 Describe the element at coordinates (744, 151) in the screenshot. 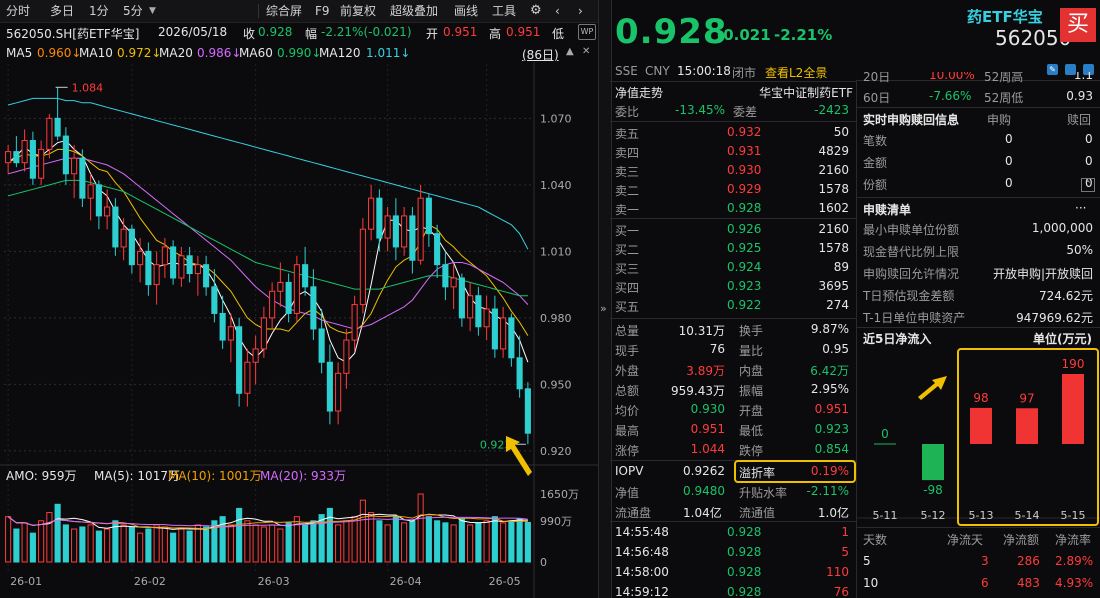

I see `ask-price: 0.931` at that location.